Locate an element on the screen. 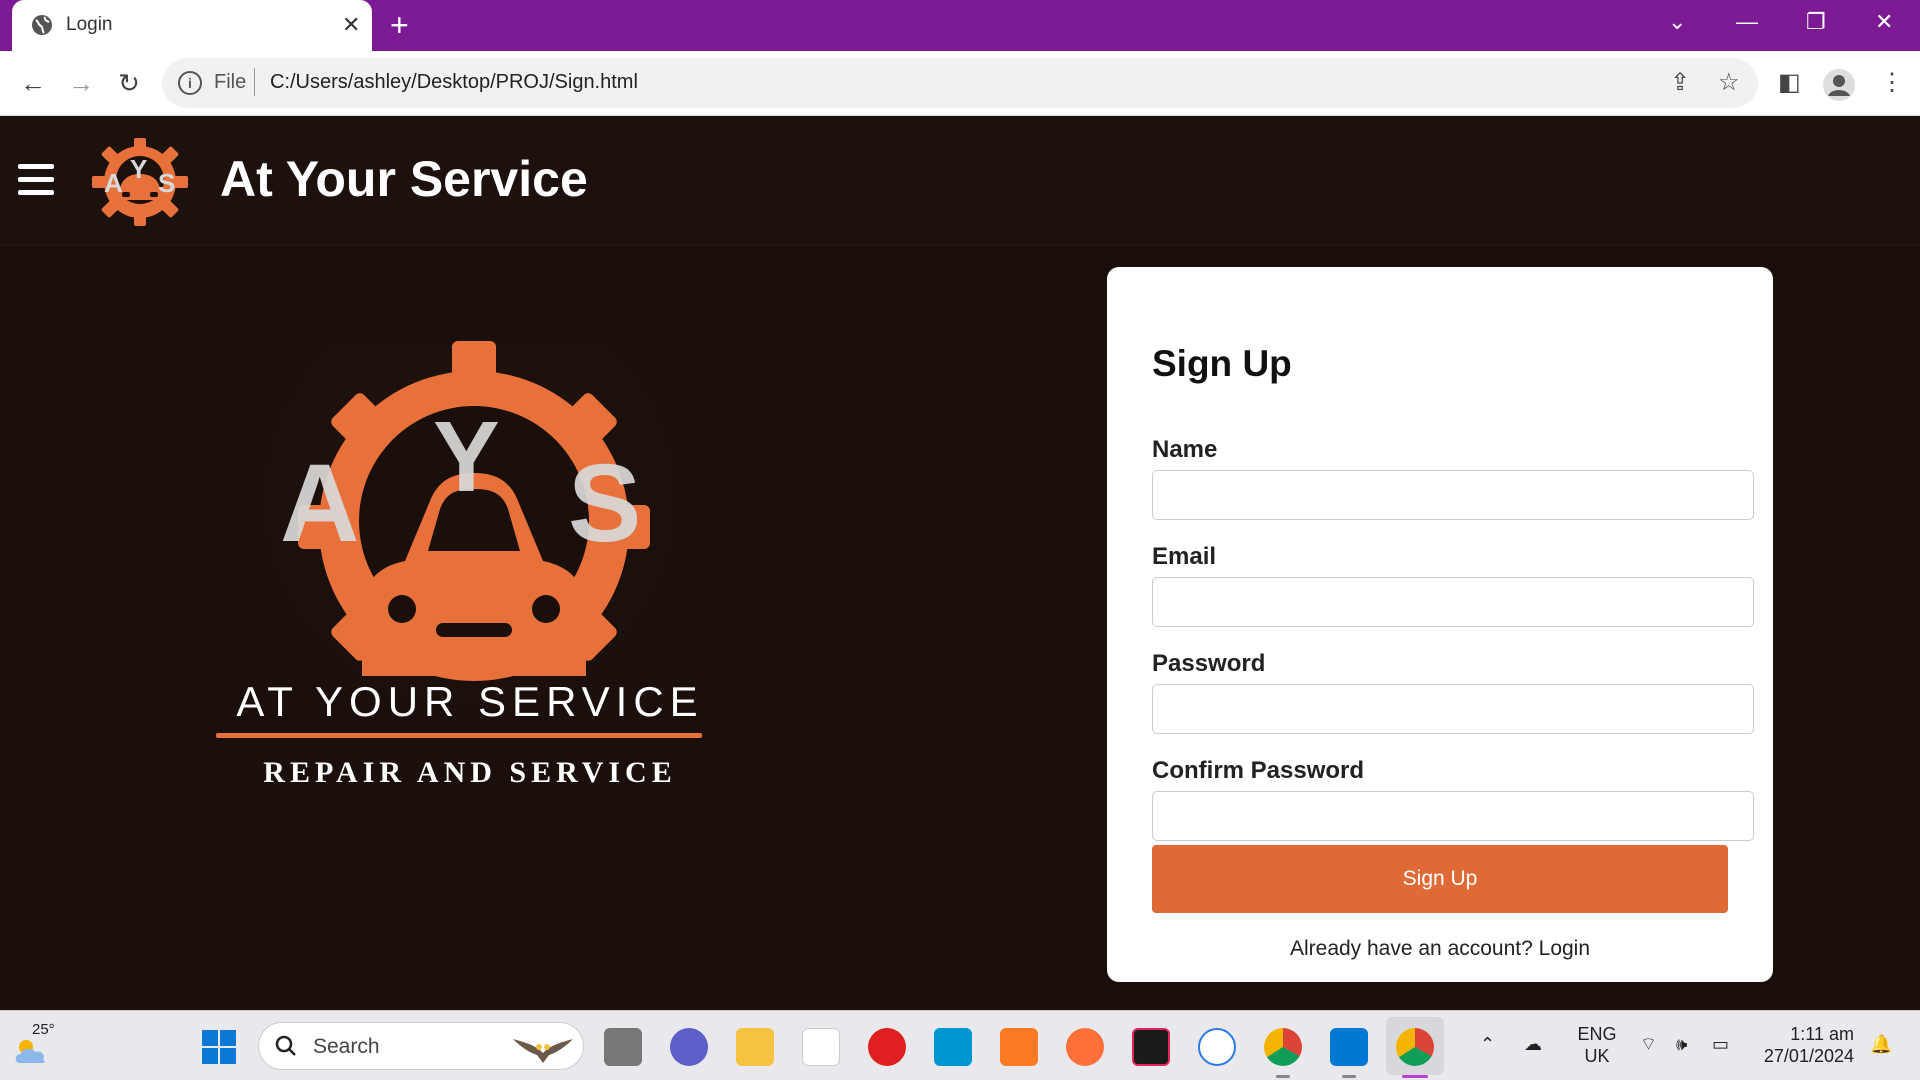  search-highlight-owl-icon is located at coordinates (543, 1051).